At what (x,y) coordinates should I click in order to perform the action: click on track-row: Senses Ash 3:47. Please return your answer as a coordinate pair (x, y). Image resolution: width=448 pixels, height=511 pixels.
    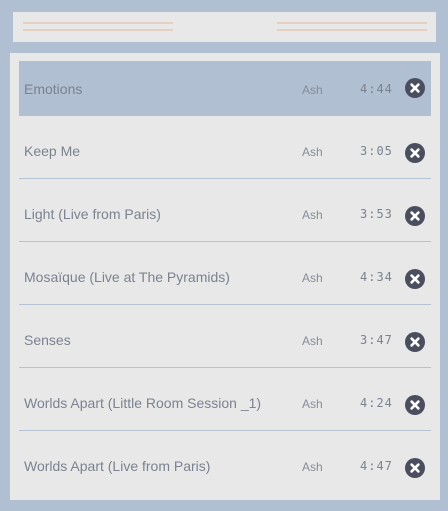
    Looking at the image, I should click on (225, 336).